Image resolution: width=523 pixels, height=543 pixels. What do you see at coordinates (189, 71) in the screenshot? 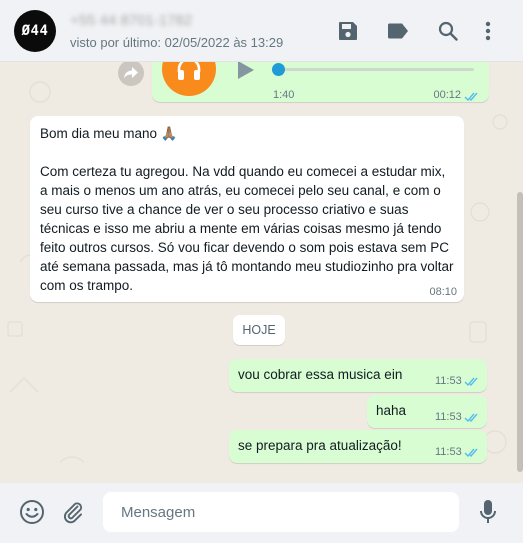
I see `headphones-icon` at bounding box center [189, 71].